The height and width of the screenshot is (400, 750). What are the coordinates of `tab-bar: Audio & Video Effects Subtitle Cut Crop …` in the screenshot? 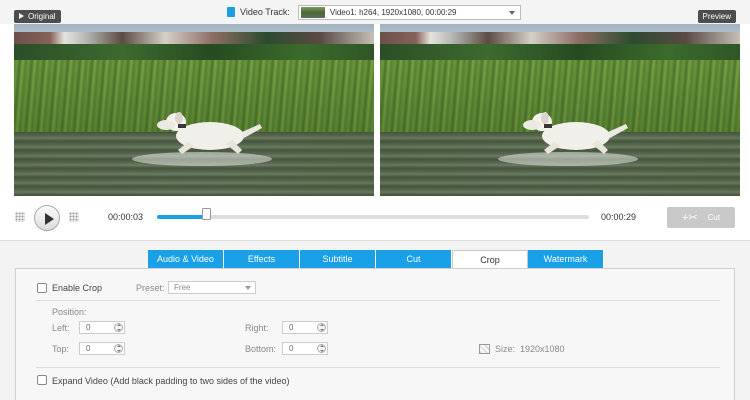 It's located at (376, 259).